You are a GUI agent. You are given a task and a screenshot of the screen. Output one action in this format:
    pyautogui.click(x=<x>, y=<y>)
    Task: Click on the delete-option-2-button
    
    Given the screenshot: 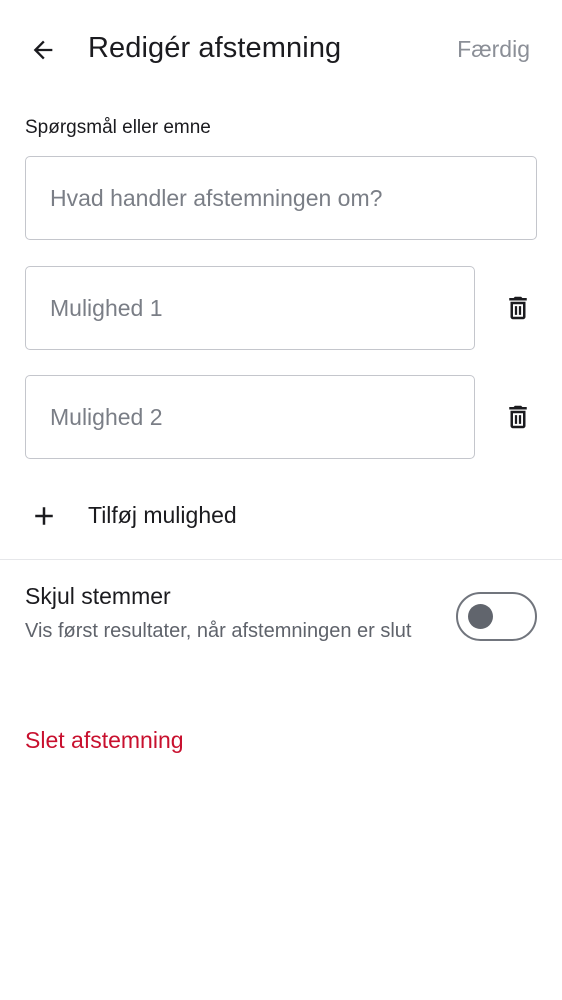 What is the action you would take?
    pyautogui.click(x=518, y=417)
    